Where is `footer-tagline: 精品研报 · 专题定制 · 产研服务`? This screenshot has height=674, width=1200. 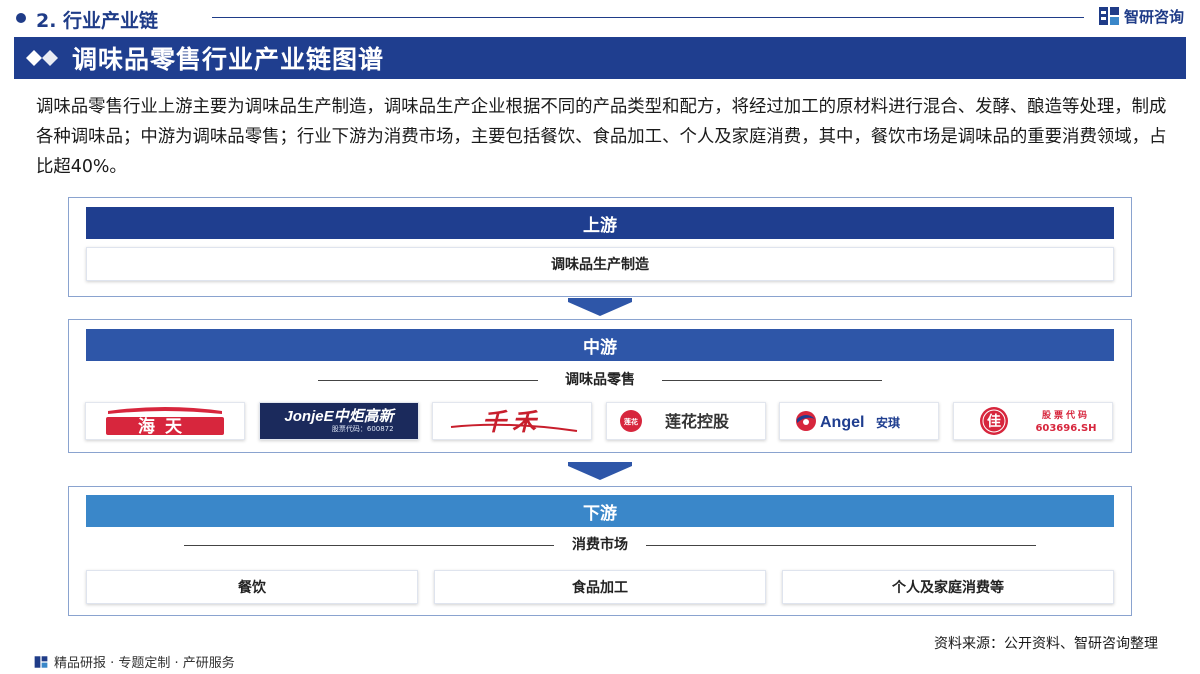 footer-tagline: 精品研报 · 专题定制 · 产研服务 is located at coordinates (134, 661).